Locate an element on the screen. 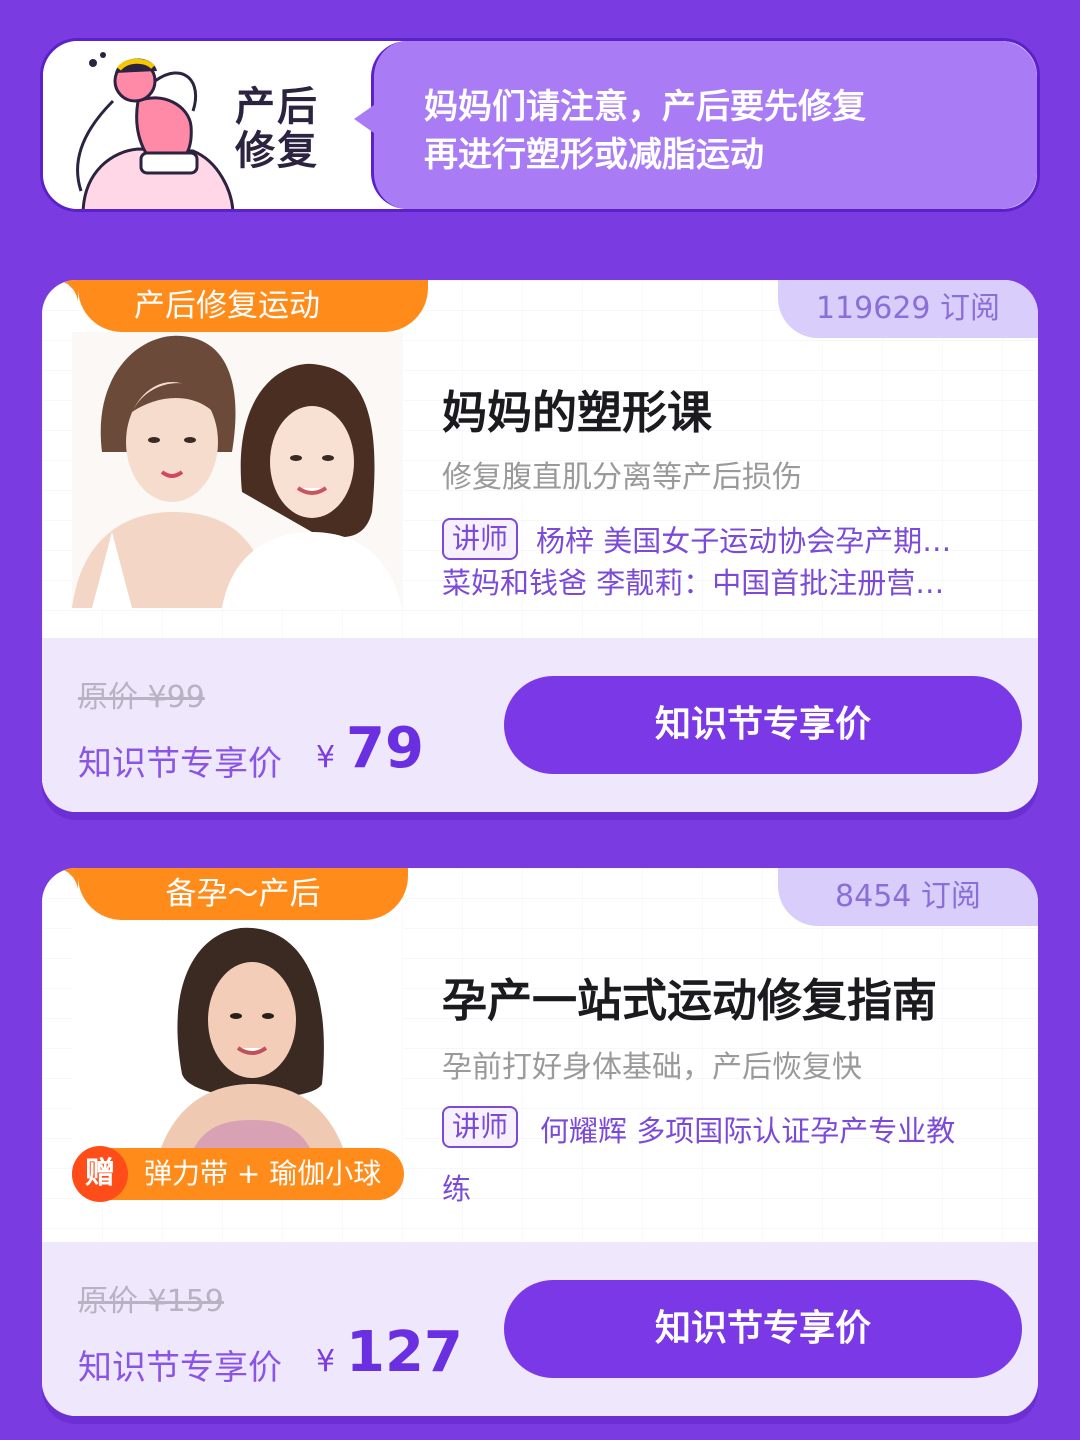  banner-message-line2: 再进行塑形或减脂运动 is located at coordinates (594, 155).